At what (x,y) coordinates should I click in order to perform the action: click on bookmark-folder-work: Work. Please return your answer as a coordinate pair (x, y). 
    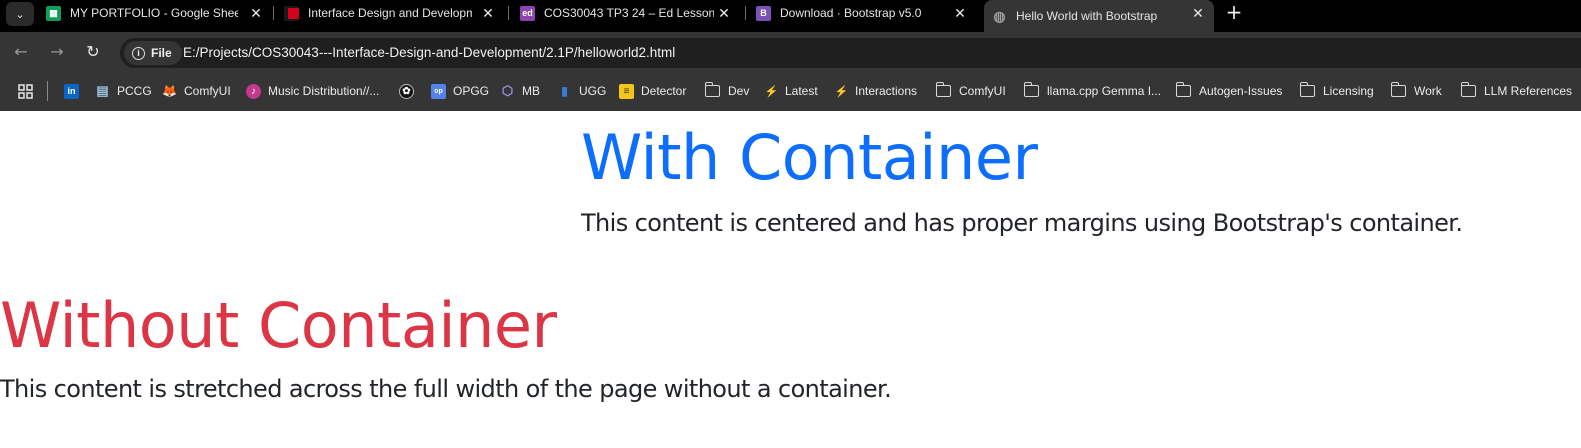
    Looking at the image, I should click on (1416, 91).